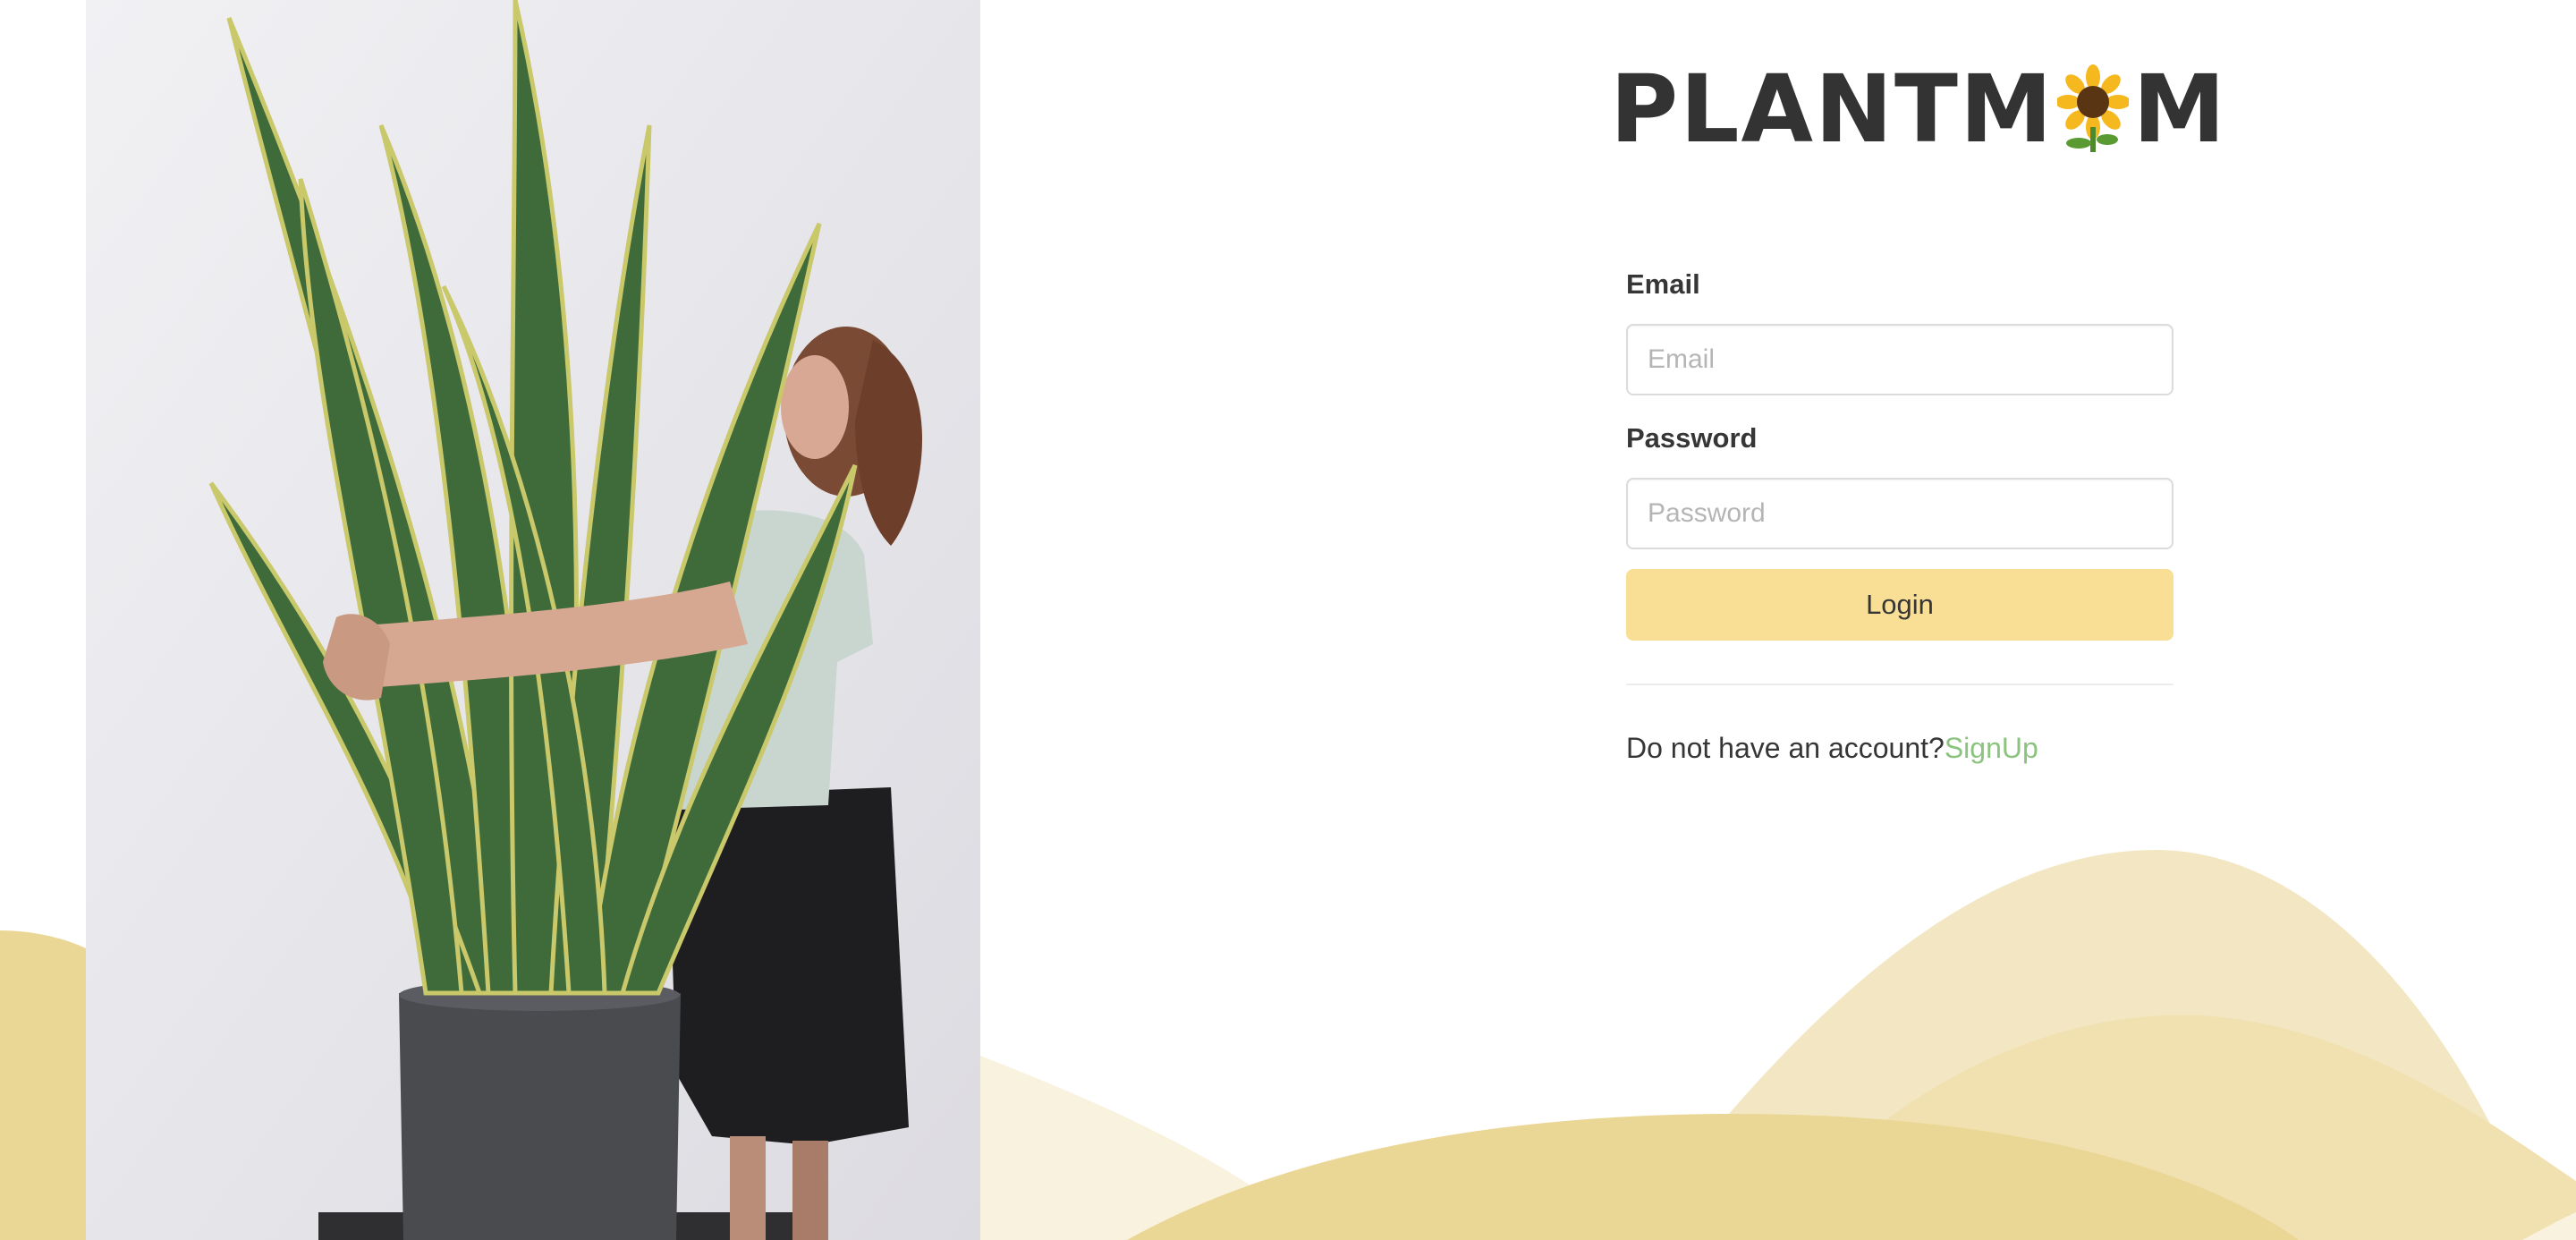  I want to click on sunflower-icon, so click(2093, 108).